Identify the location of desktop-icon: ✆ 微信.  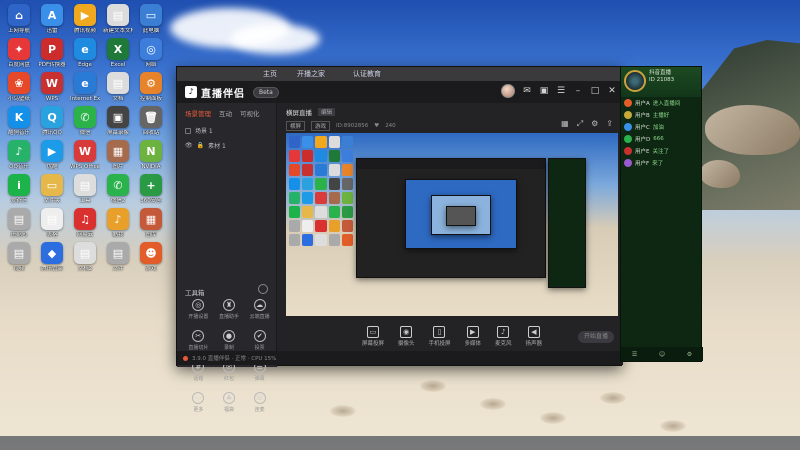
(85, 121).